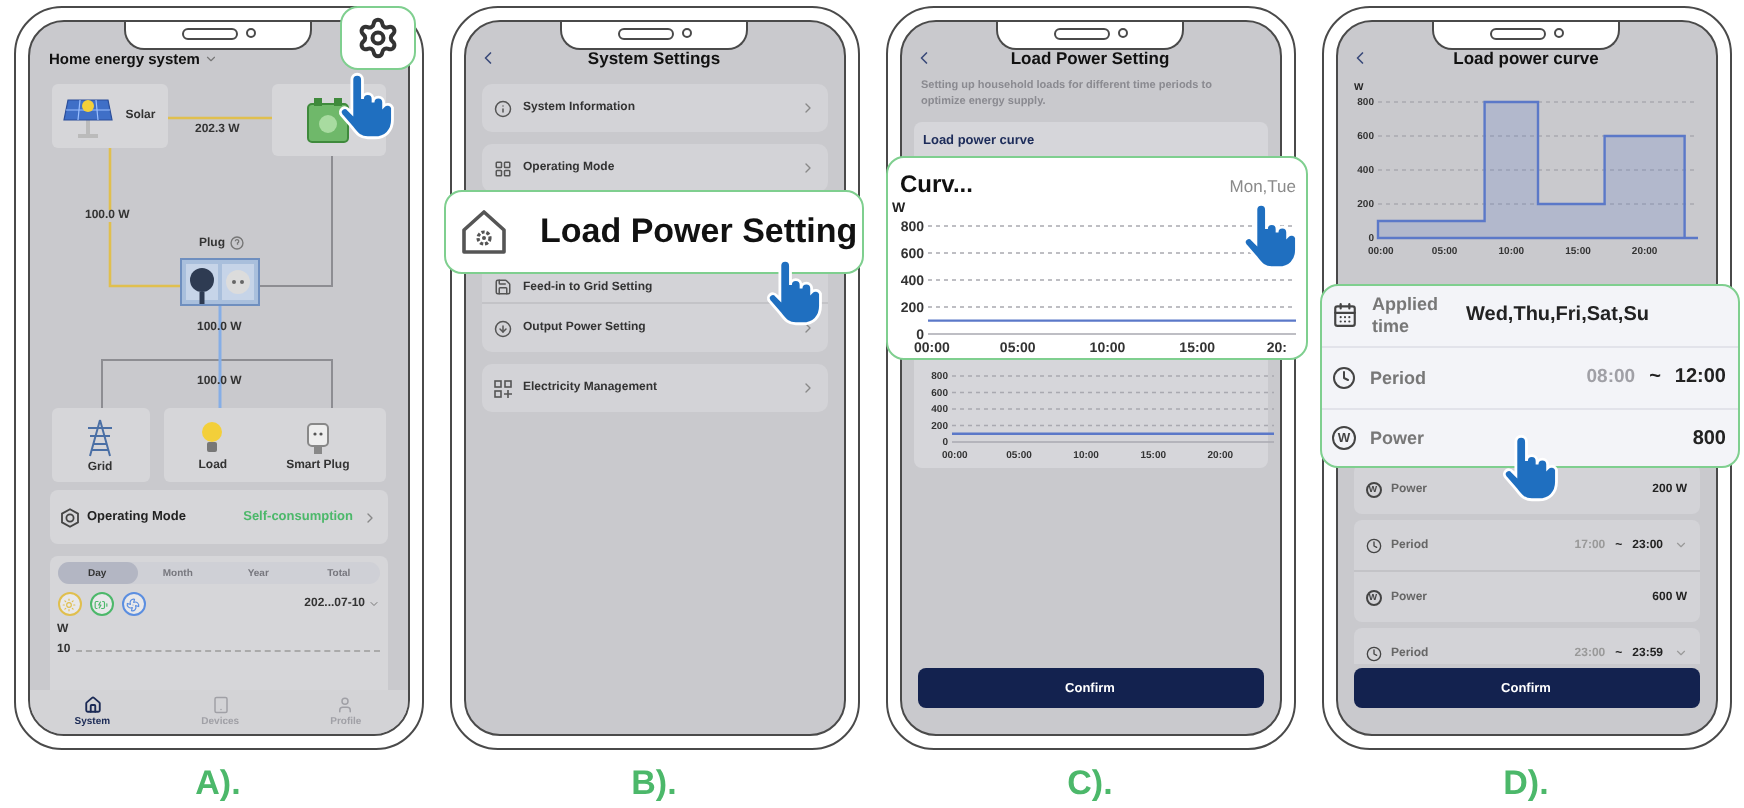 The width and height of the screenshot is (1744, 808). I want to click on figure-caption: A)., so click(218, 784).